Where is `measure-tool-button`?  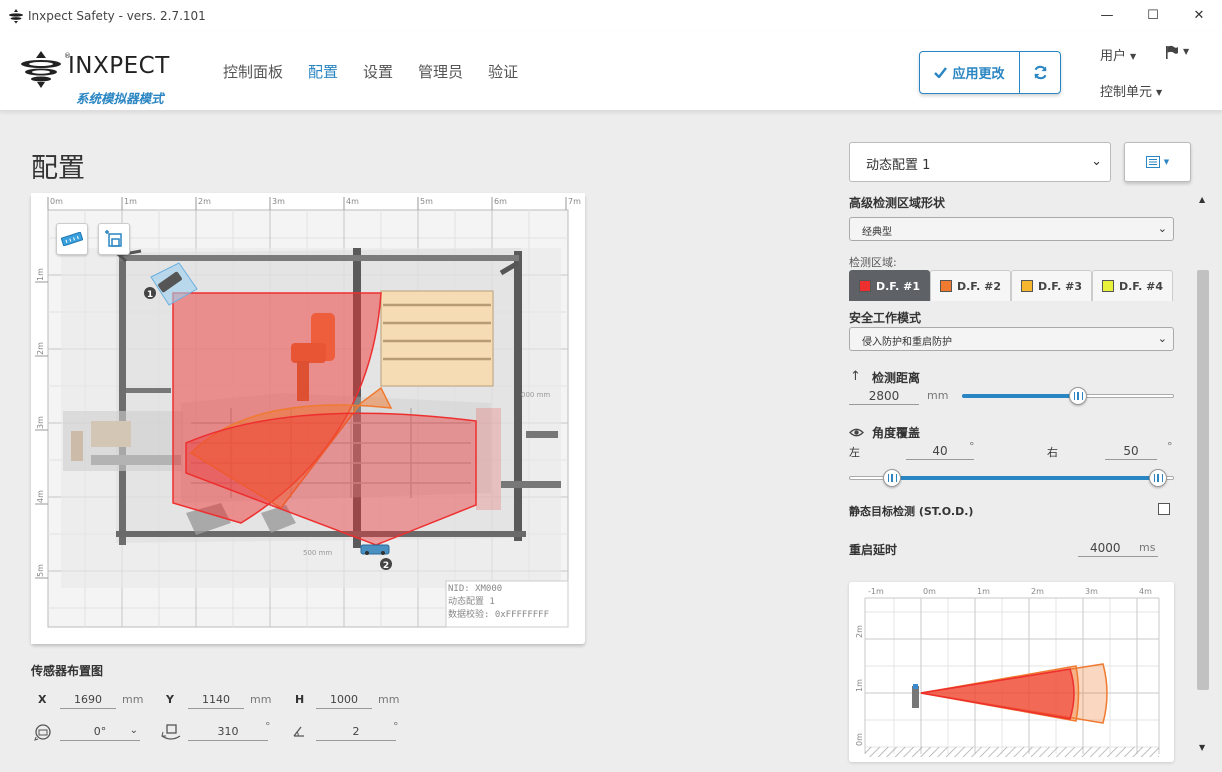
measure-tool-button is located at coordinates (72, 239).